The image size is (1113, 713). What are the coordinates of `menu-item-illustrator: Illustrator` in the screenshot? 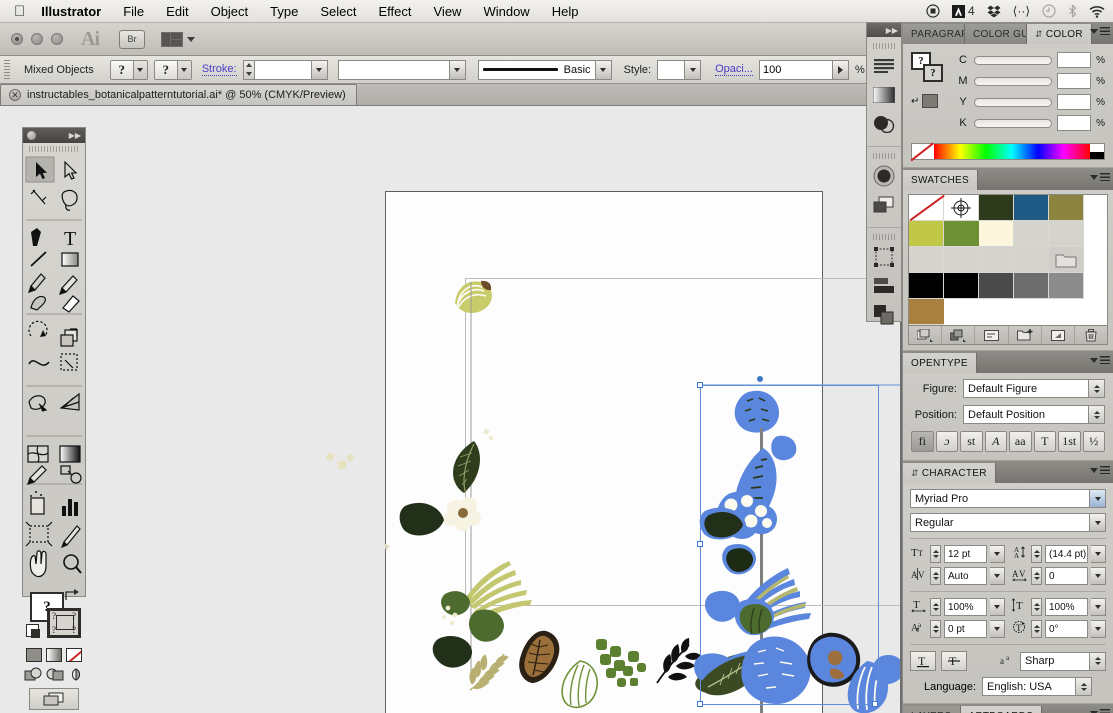 It's located at (75, 11).